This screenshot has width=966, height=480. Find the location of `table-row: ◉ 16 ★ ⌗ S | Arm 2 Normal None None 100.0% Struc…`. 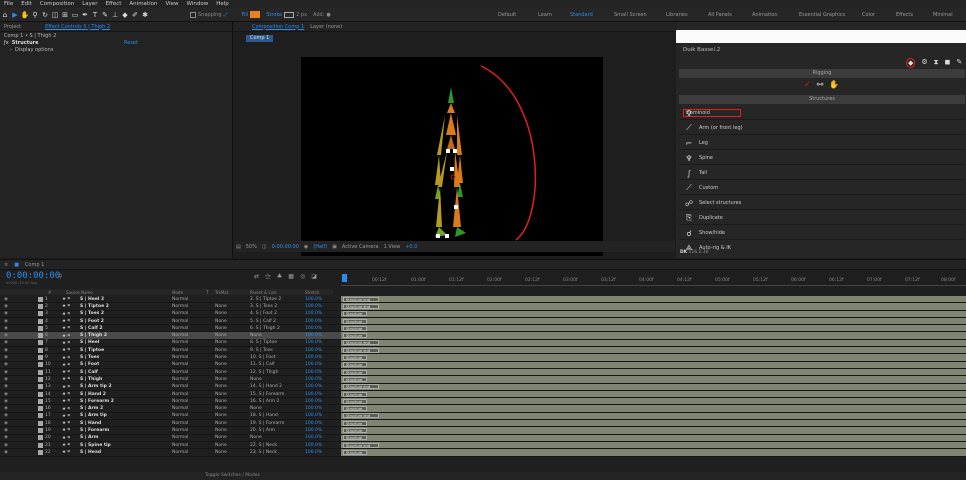

table-row: ◉ 16 ★ ⌗ S | Arm 2 Normal None None 100.0% Struc… is located at coordinates (483, 409).